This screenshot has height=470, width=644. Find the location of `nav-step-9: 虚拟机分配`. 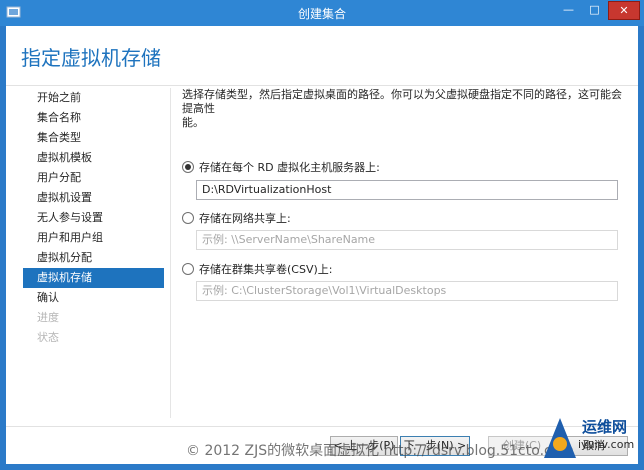

nav-step-9: 虚拟机分配 is located at coordinates (93, 258).